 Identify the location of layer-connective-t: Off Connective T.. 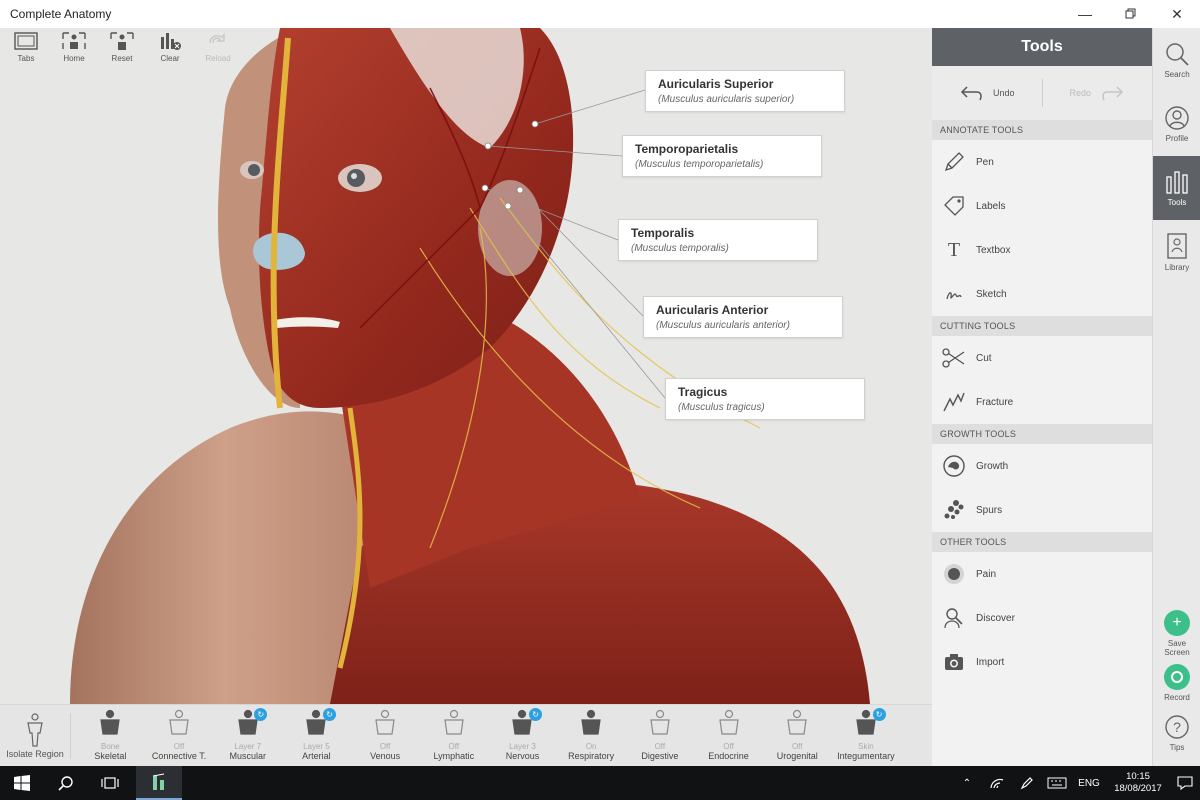
(179, 736).